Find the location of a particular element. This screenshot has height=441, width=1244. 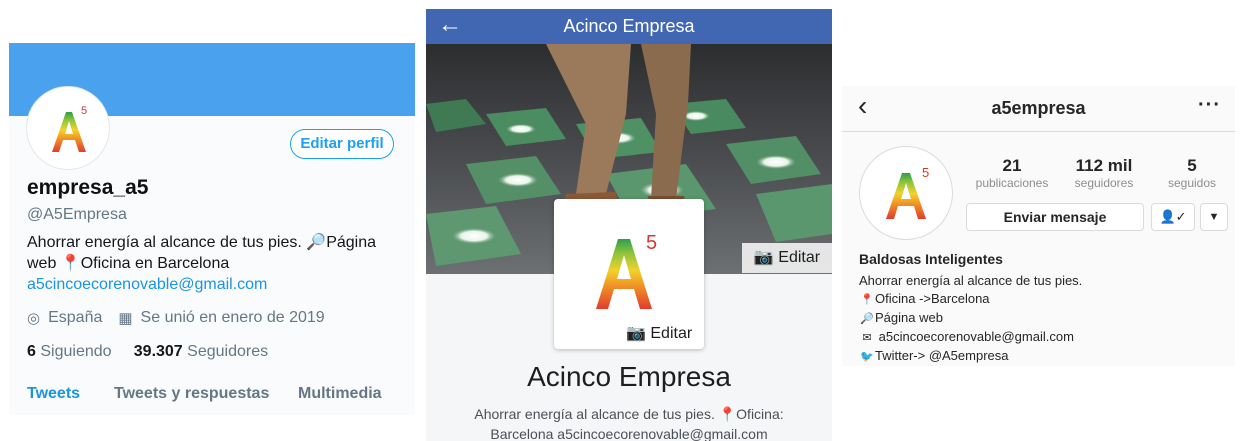

bio-text: Ahorrar energía al alcance de tus pies. is located at coordinates (167, 242).